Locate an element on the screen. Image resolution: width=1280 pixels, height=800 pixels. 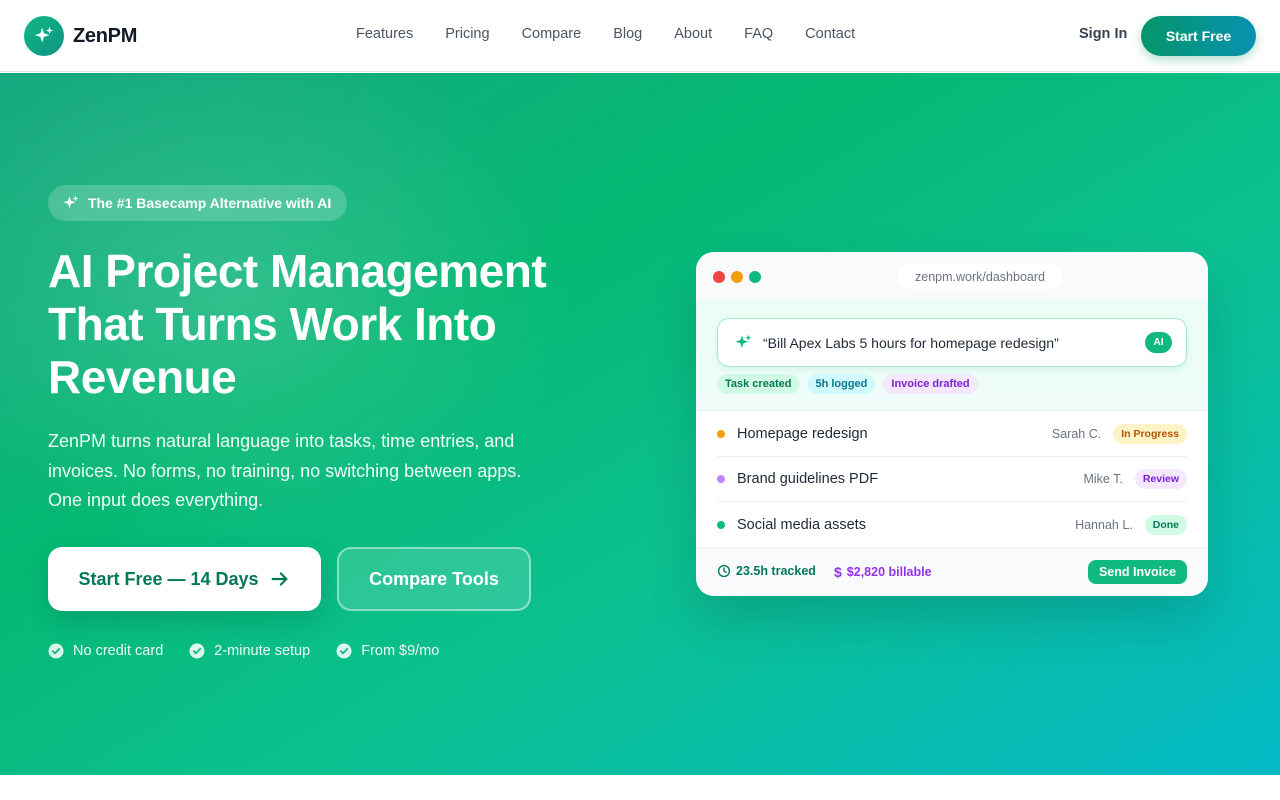
nav-link-features: Features is located at coordinates (384, 34).